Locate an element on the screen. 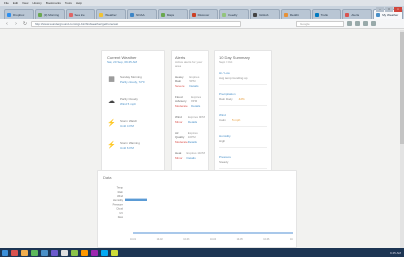 Image resolution: width=404 pixels, height=257 pixels. alert-row: Wind Minor Expires 9PM Details is located at coordinates (190, 119).